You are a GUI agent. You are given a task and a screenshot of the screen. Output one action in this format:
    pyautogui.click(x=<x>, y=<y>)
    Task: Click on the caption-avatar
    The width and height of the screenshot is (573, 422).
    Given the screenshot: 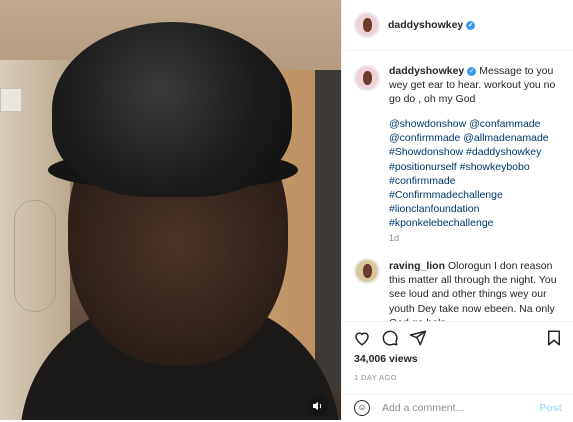 What is the action you would take?
    pyautogui.click(x=367, y=78)
    